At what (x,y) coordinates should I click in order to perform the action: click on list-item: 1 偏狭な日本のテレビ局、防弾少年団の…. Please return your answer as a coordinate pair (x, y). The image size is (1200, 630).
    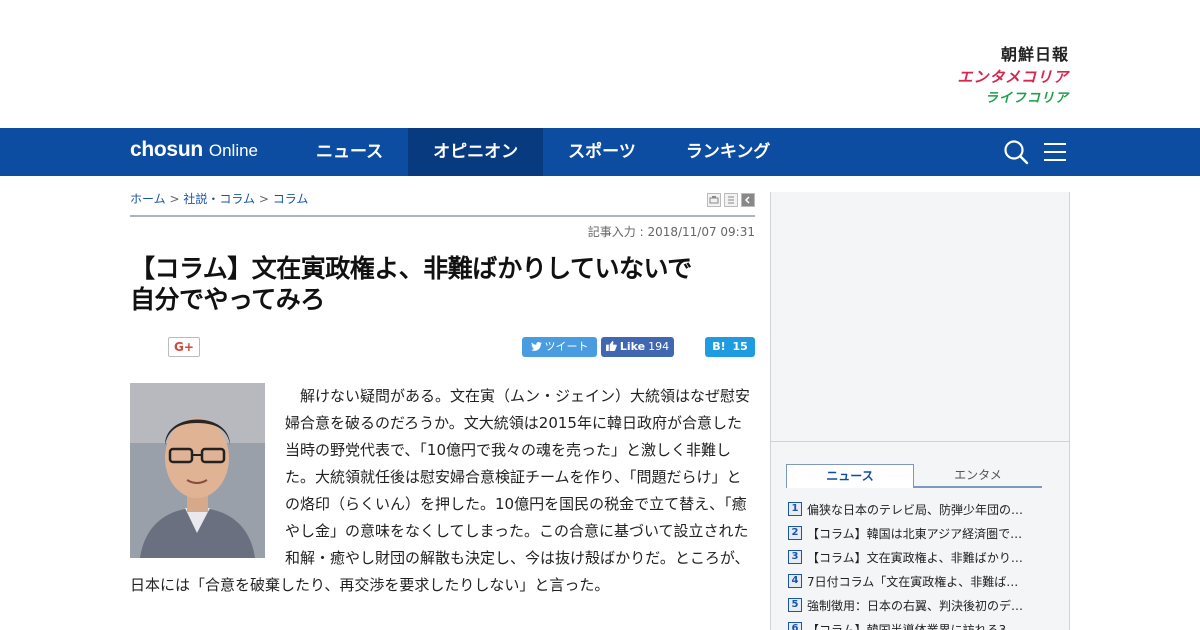
    Looking at the image, I should click on (920, 509).